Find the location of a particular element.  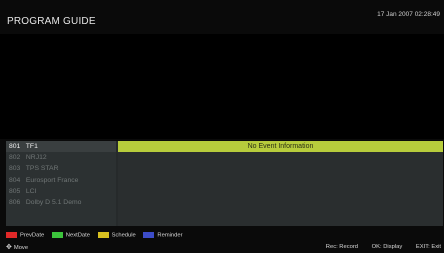

color-key-legend: PrevDate NextDate Schedule Reminder is located at coordinates (97, 235).